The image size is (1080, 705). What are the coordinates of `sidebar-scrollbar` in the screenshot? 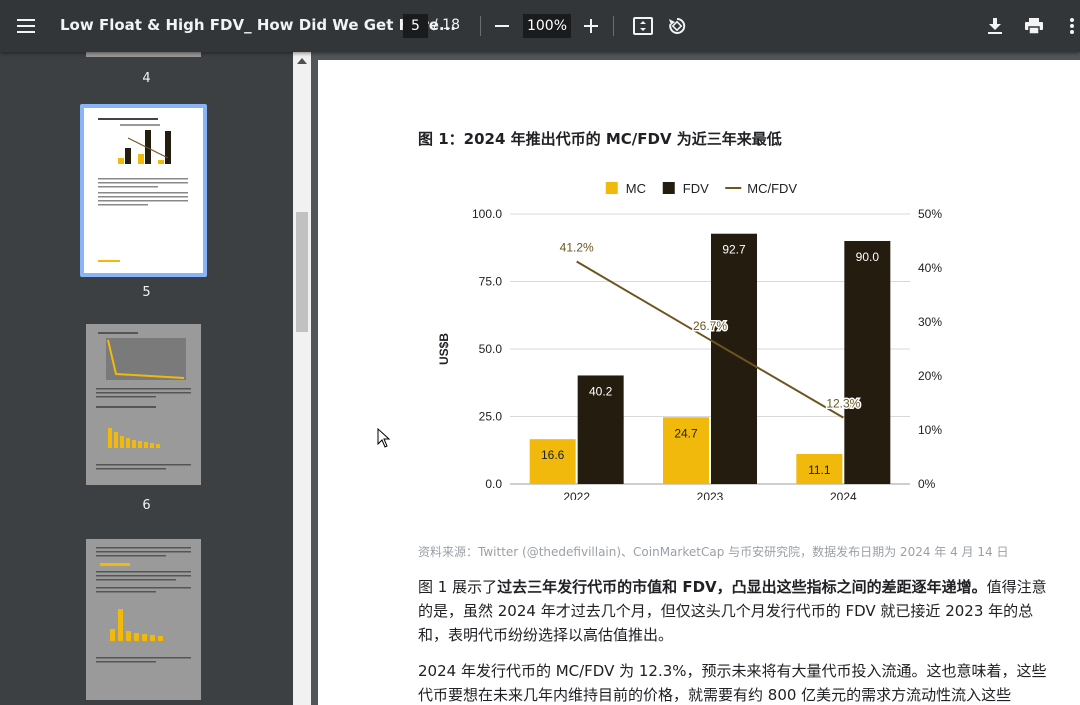 It's located at (302, 378).